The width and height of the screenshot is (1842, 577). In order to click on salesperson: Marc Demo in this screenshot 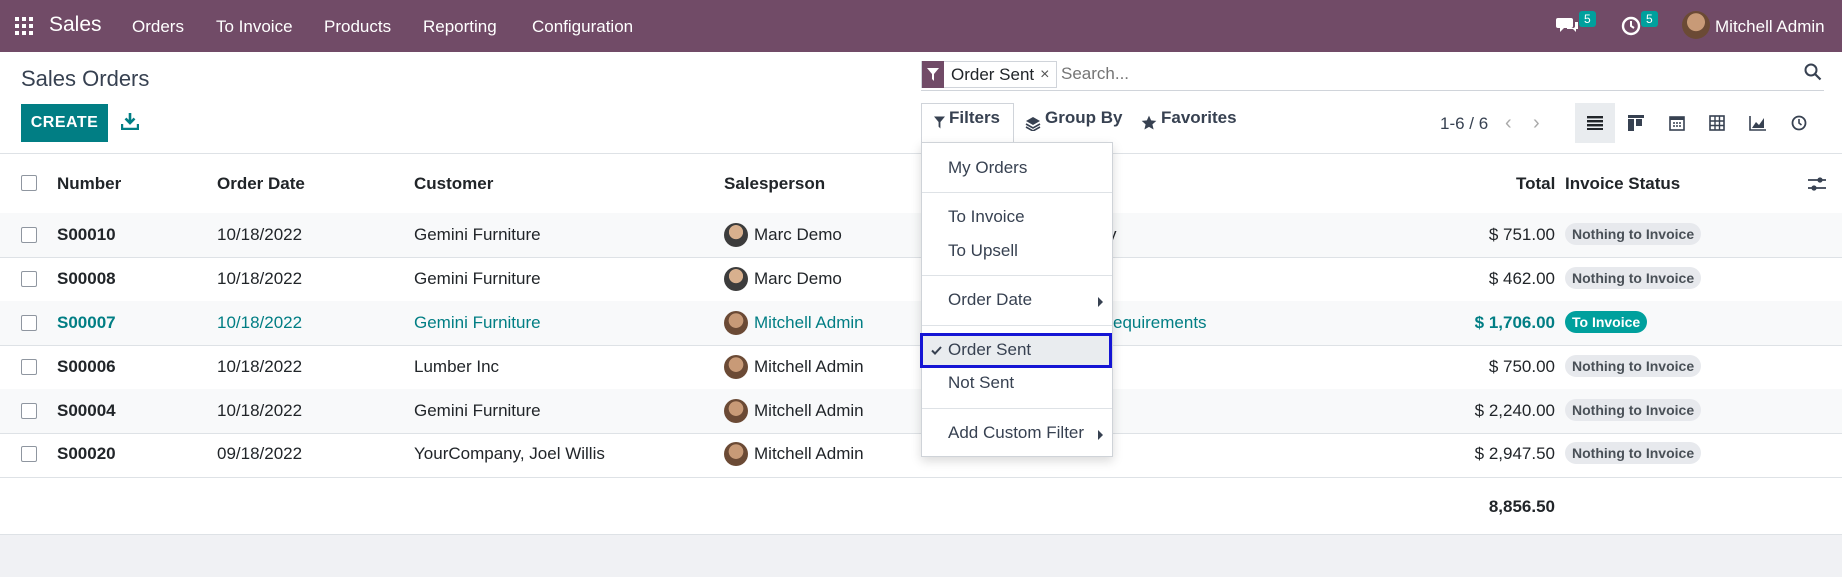, I will do `click(798, 234)`.